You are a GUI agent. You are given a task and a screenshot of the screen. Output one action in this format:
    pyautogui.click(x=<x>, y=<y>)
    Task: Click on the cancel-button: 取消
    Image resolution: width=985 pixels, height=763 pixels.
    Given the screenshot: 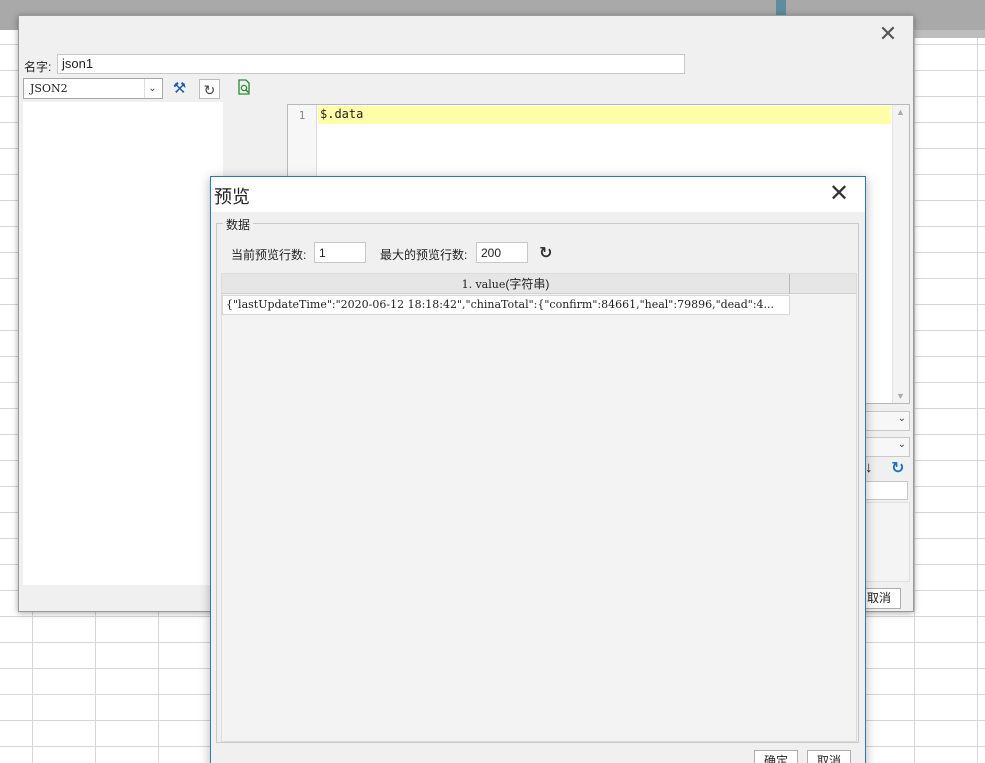 What is the action you would take?
    pyautogui.click(x=829, y=756)
    